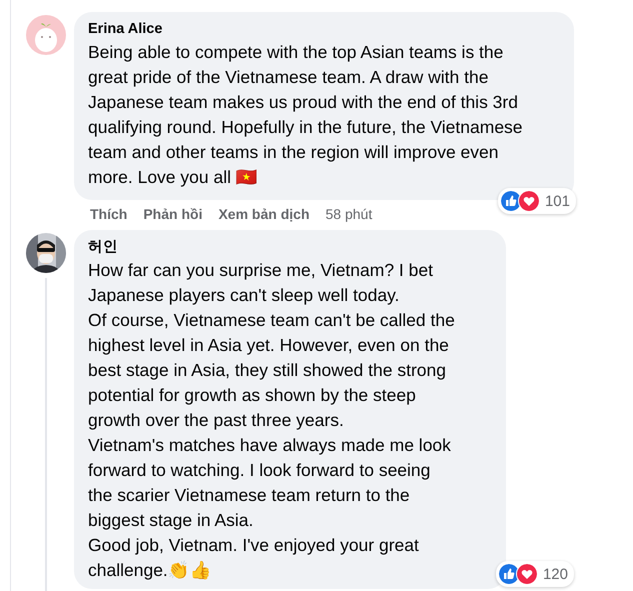  Describe the element at coordinates (555, 574) in the screenshot. I see `reaction-count: 120` at that location.